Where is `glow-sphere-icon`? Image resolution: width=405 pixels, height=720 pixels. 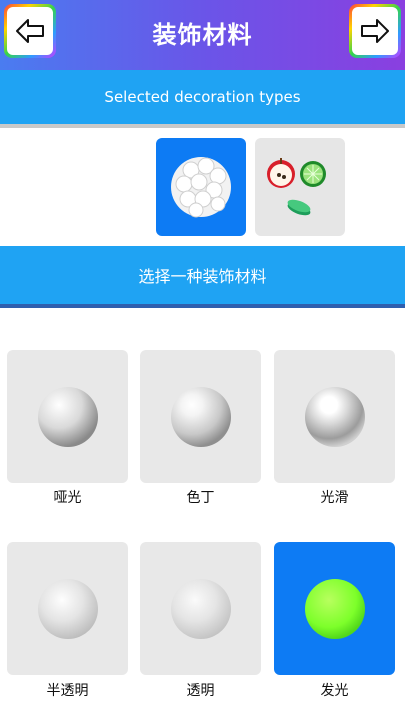 glow-sphere-icon is located at coordinates (334, 608).